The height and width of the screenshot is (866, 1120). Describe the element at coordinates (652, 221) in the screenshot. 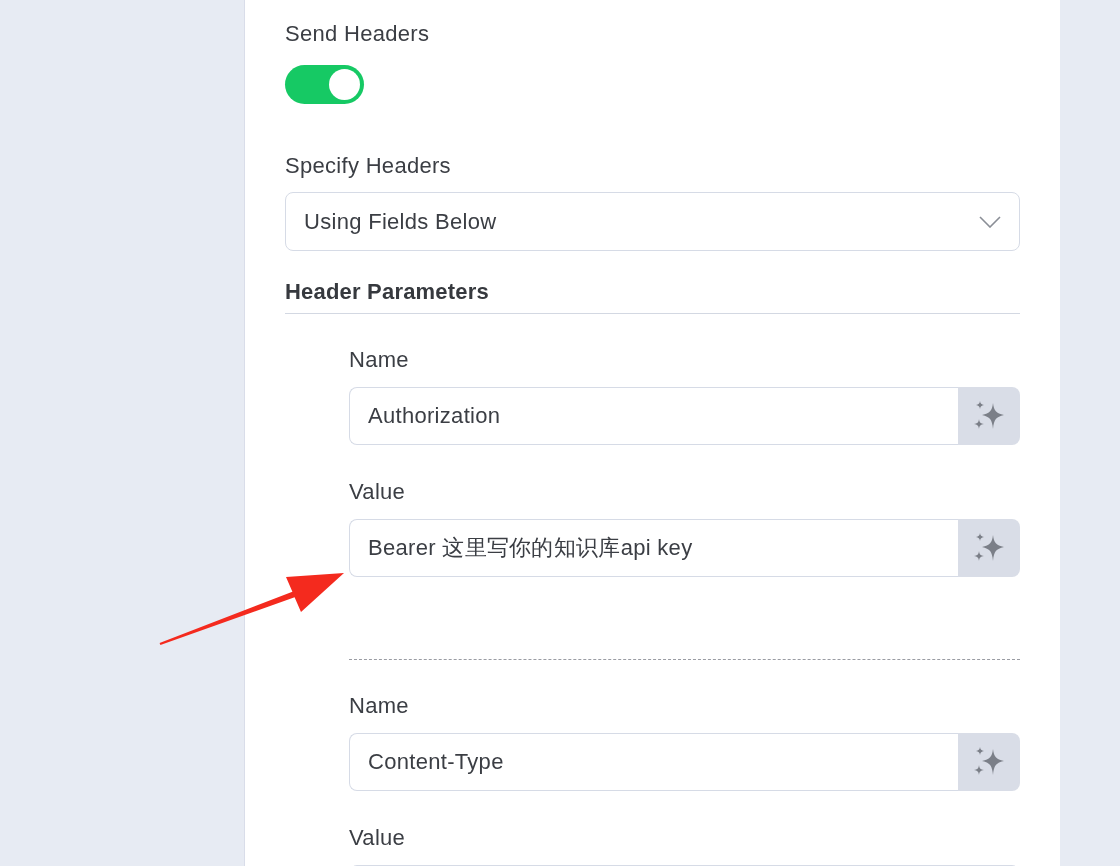

I see `dropdown: Using Fields Below` at that location.